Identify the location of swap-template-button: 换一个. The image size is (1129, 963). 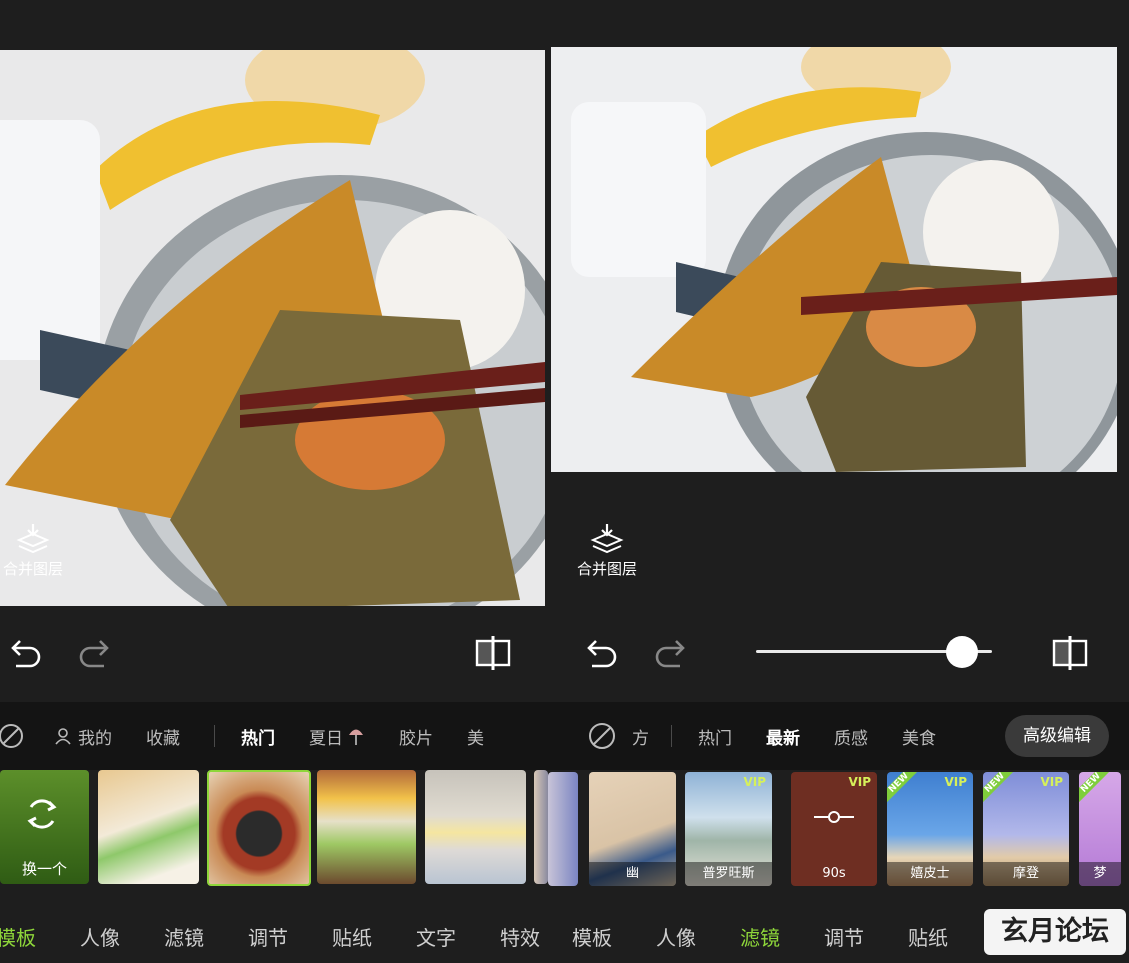
(44, 827).